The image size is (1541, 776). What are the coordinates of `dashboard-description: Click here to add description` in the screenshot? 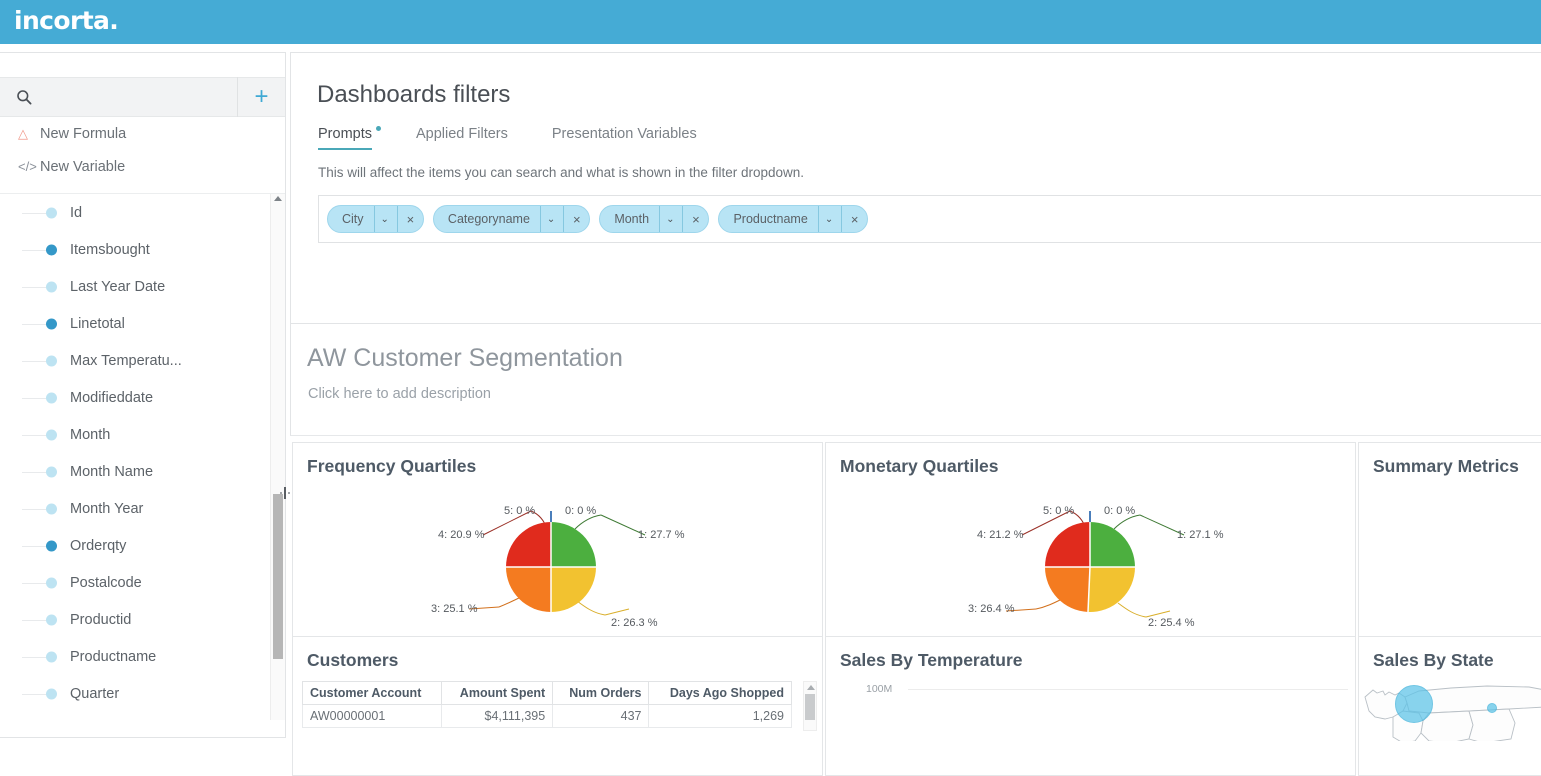 It's located at (399, 394).